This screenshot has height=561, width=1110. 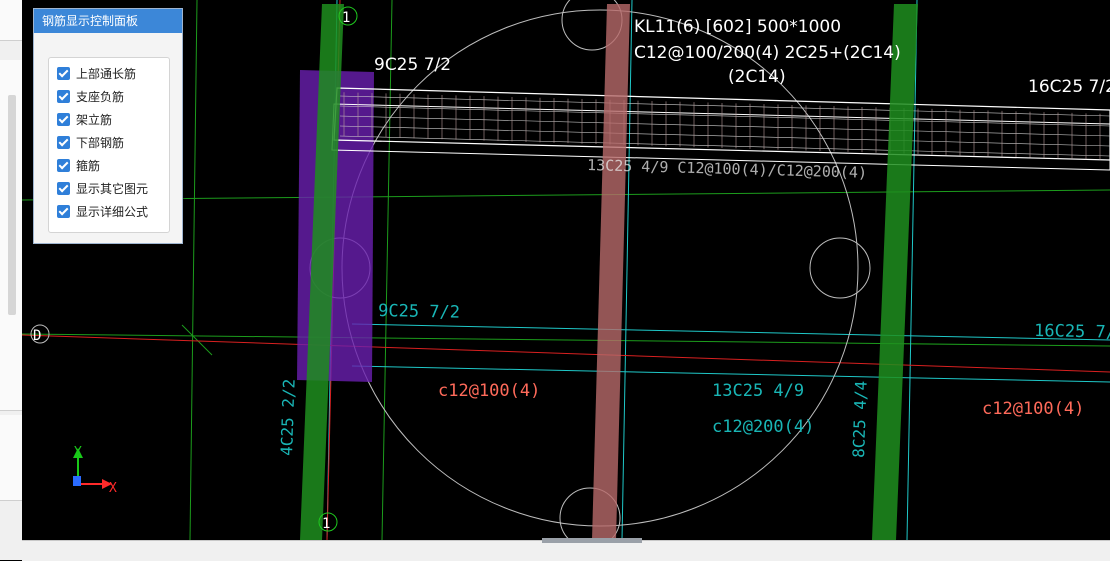 I want to click on side-panel-lower, so click(x=11, y=458).